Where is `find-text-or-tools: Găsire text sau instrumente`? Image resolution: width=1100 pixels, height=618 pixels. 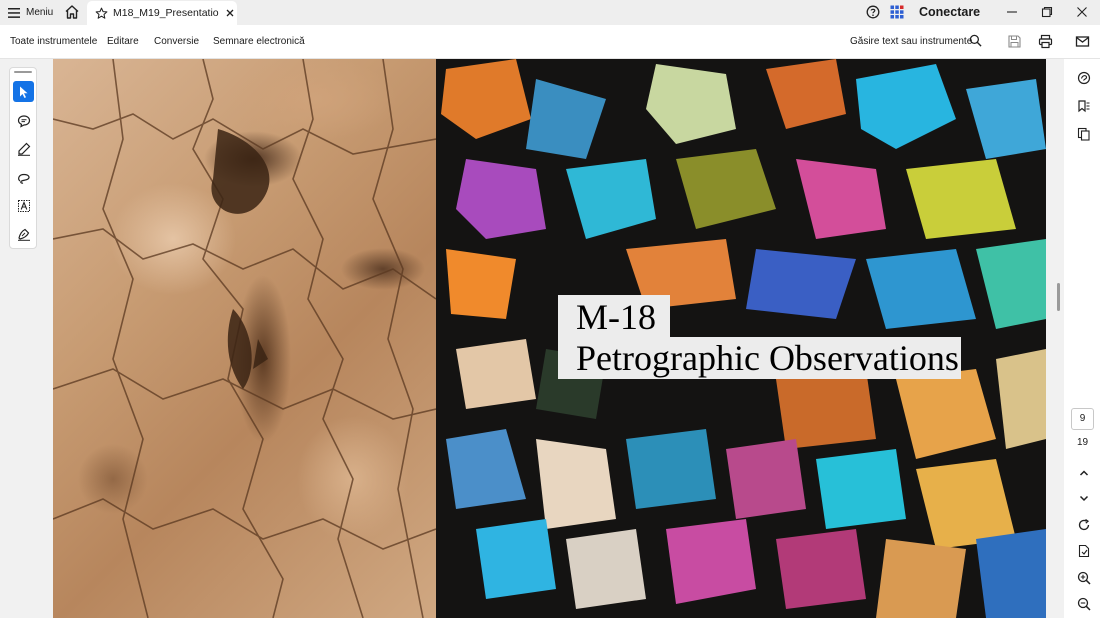
find-text-or-tools: Găsire text sau instrumente is located at coordinates (911, 41).